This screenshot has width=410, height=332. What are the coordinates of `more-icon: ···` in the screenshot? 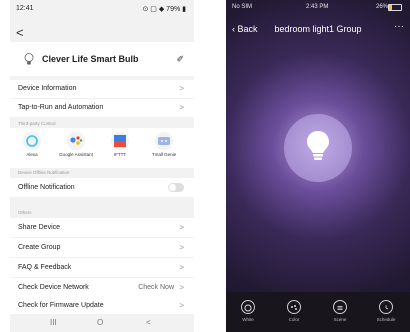 It's located at (399, 26).